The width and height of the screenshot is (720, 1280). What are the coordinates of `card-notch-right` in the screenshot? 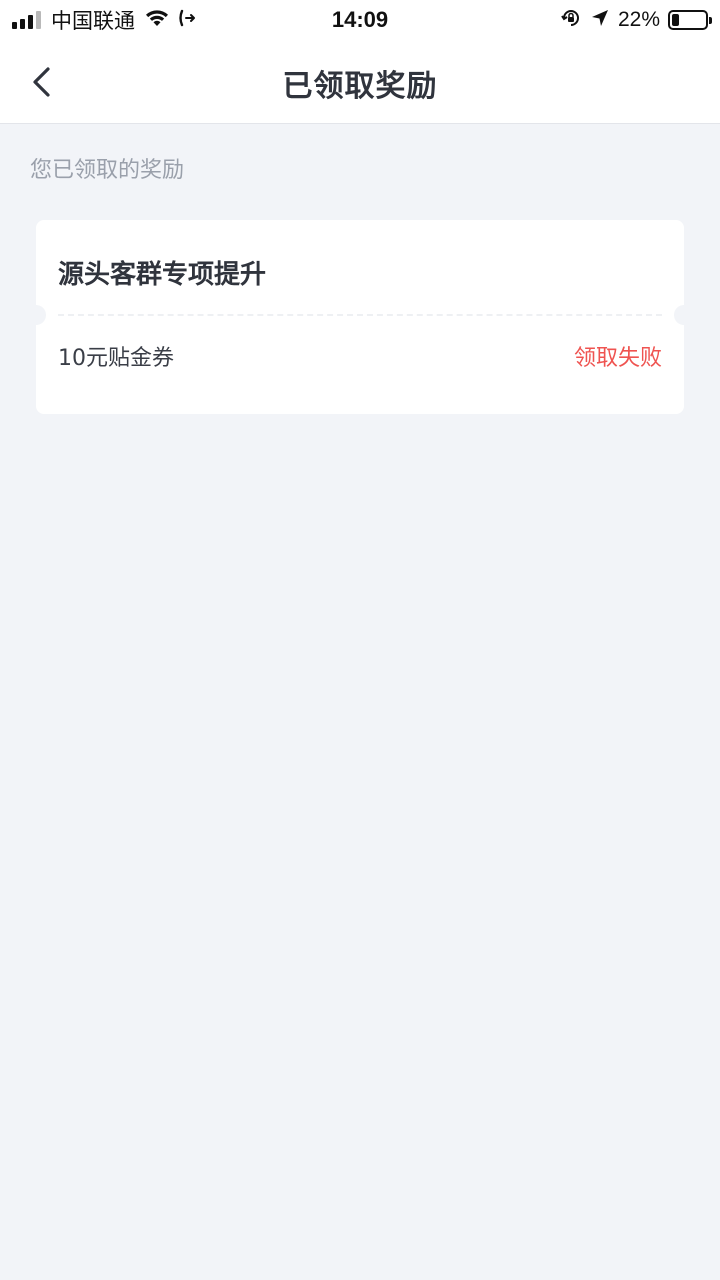 It's located at (684, 315).